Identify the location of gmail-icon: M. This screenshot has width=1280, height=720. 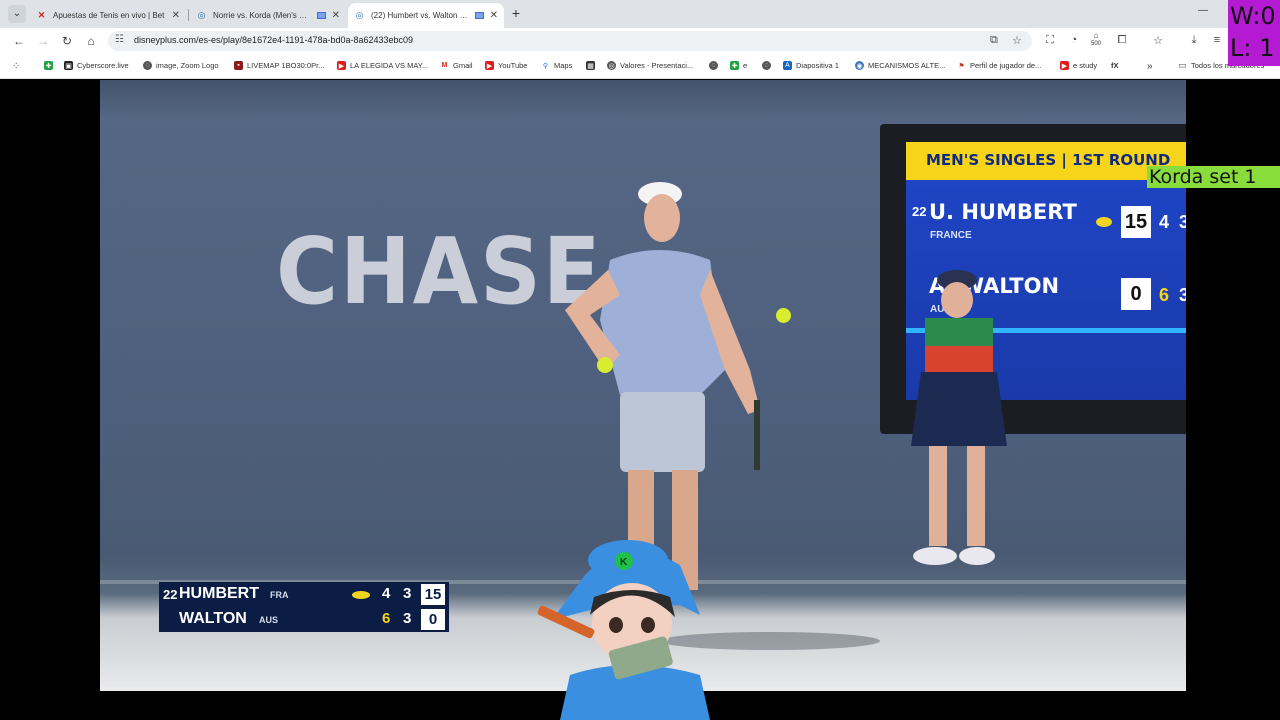
(444, 65).